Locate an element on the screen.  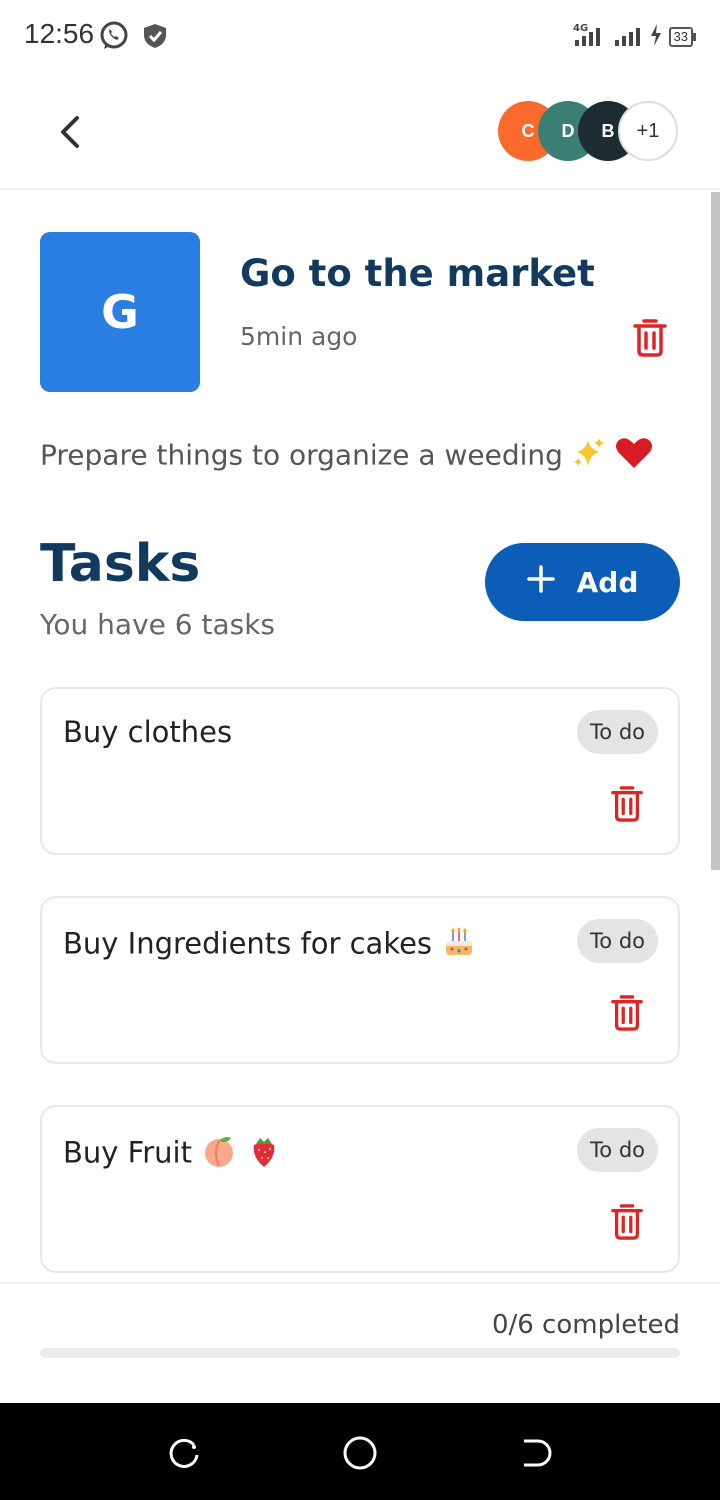
peach-icon is located at coordinates (219, 1154).